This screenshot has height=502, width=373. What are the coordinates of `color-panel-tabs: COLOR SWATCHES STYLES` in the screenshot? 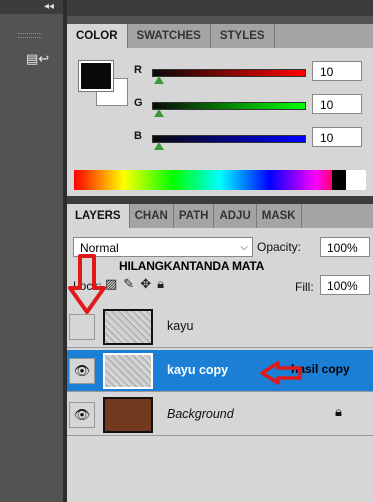 It's located at (220, 36).